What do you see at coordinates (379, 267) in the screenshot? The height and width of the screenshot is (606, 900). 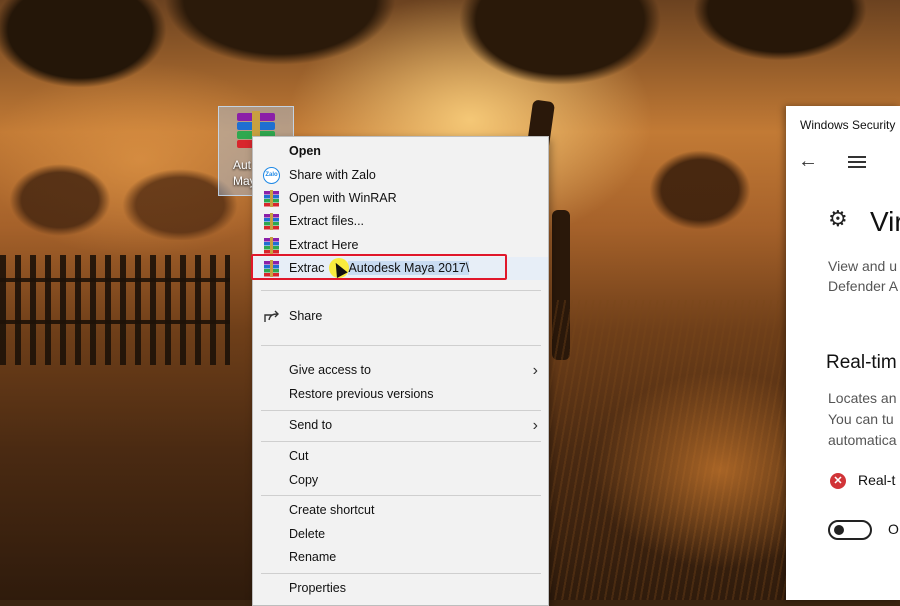 I see `red-highlight-annotation` at bounding box center [379, 267].